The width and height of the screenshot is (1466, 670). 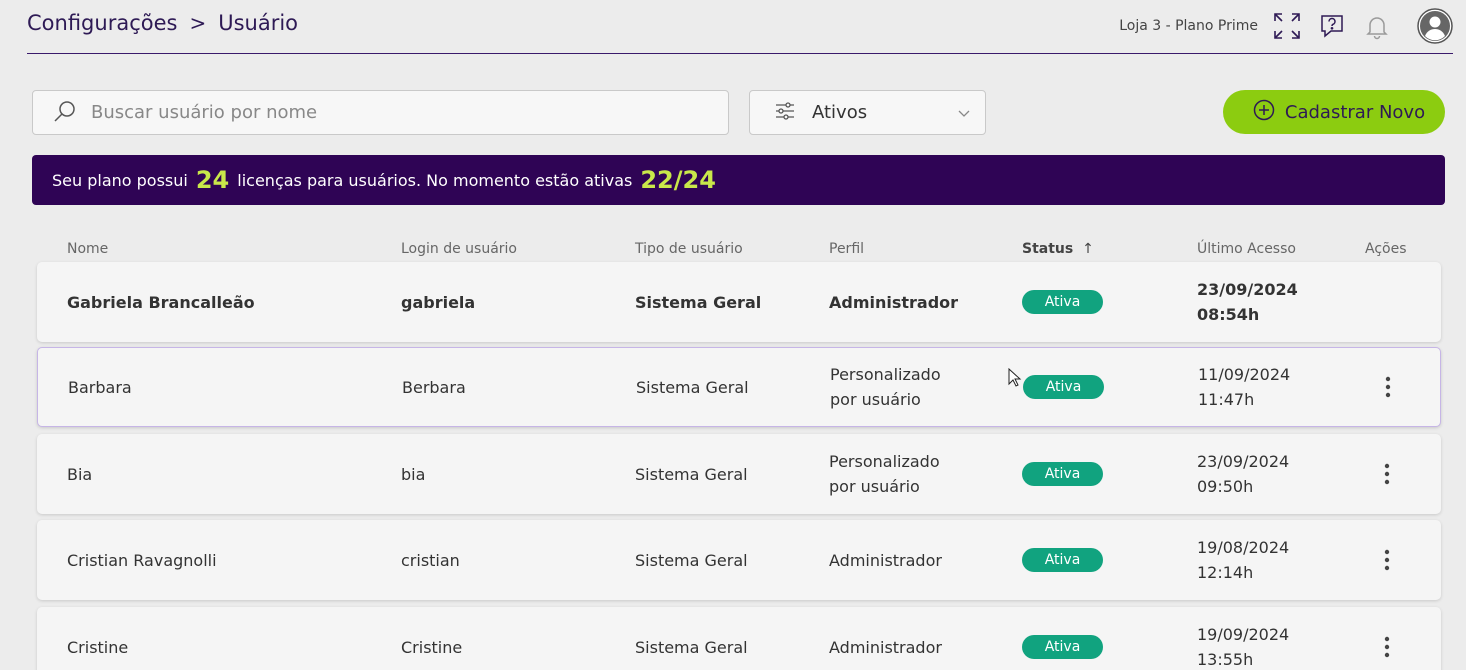 I want to click on cell-nome: Cristine, so click(x=98, y=647).